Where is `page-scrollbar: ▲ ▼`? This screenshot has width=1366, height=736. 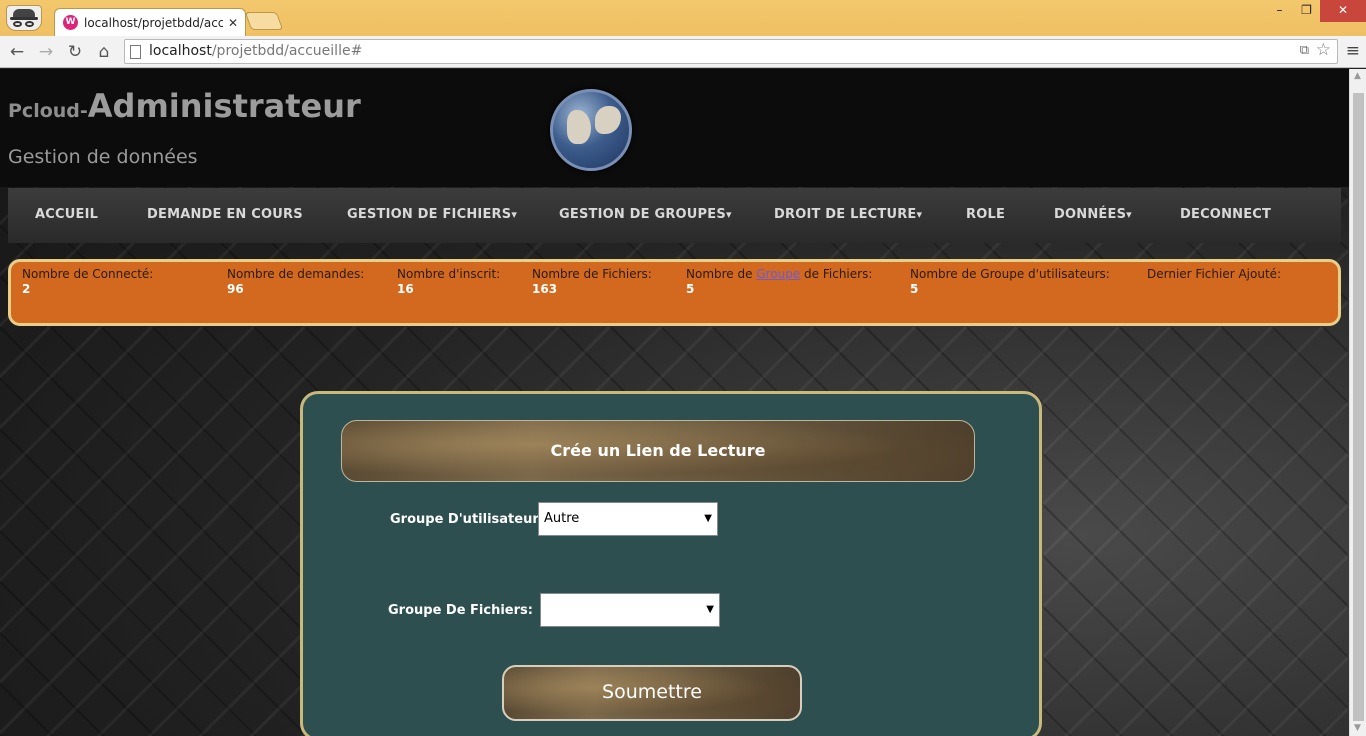
page-scrollbar: ▲ ▼ is located at coordinates (1357, 402).